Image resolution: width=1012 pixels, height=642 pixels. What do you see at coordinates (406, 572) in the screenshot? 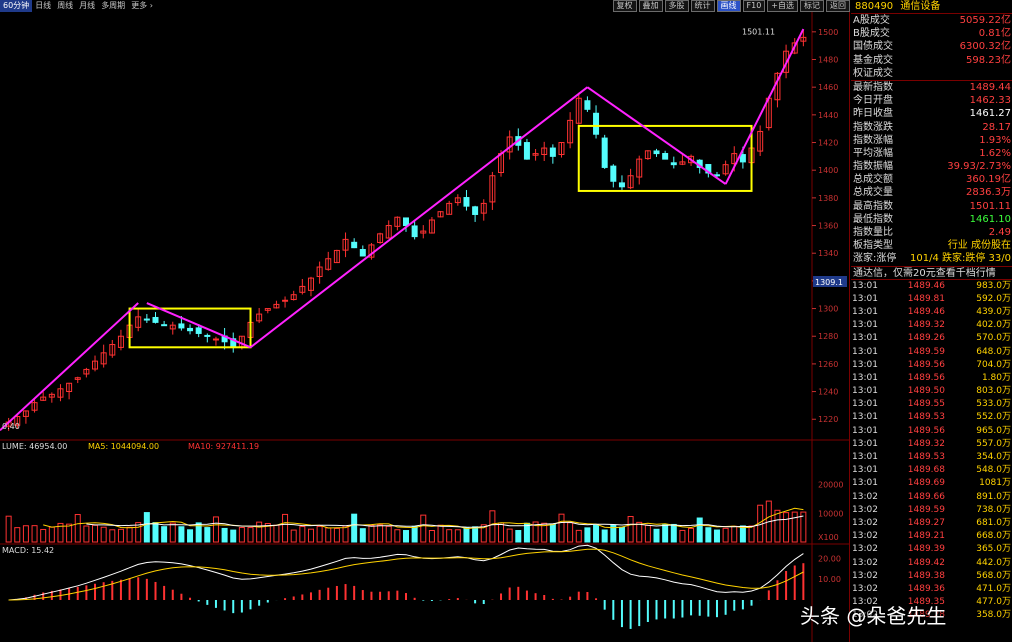
I see `macd-dif-line` at bounding box center [406, 572].